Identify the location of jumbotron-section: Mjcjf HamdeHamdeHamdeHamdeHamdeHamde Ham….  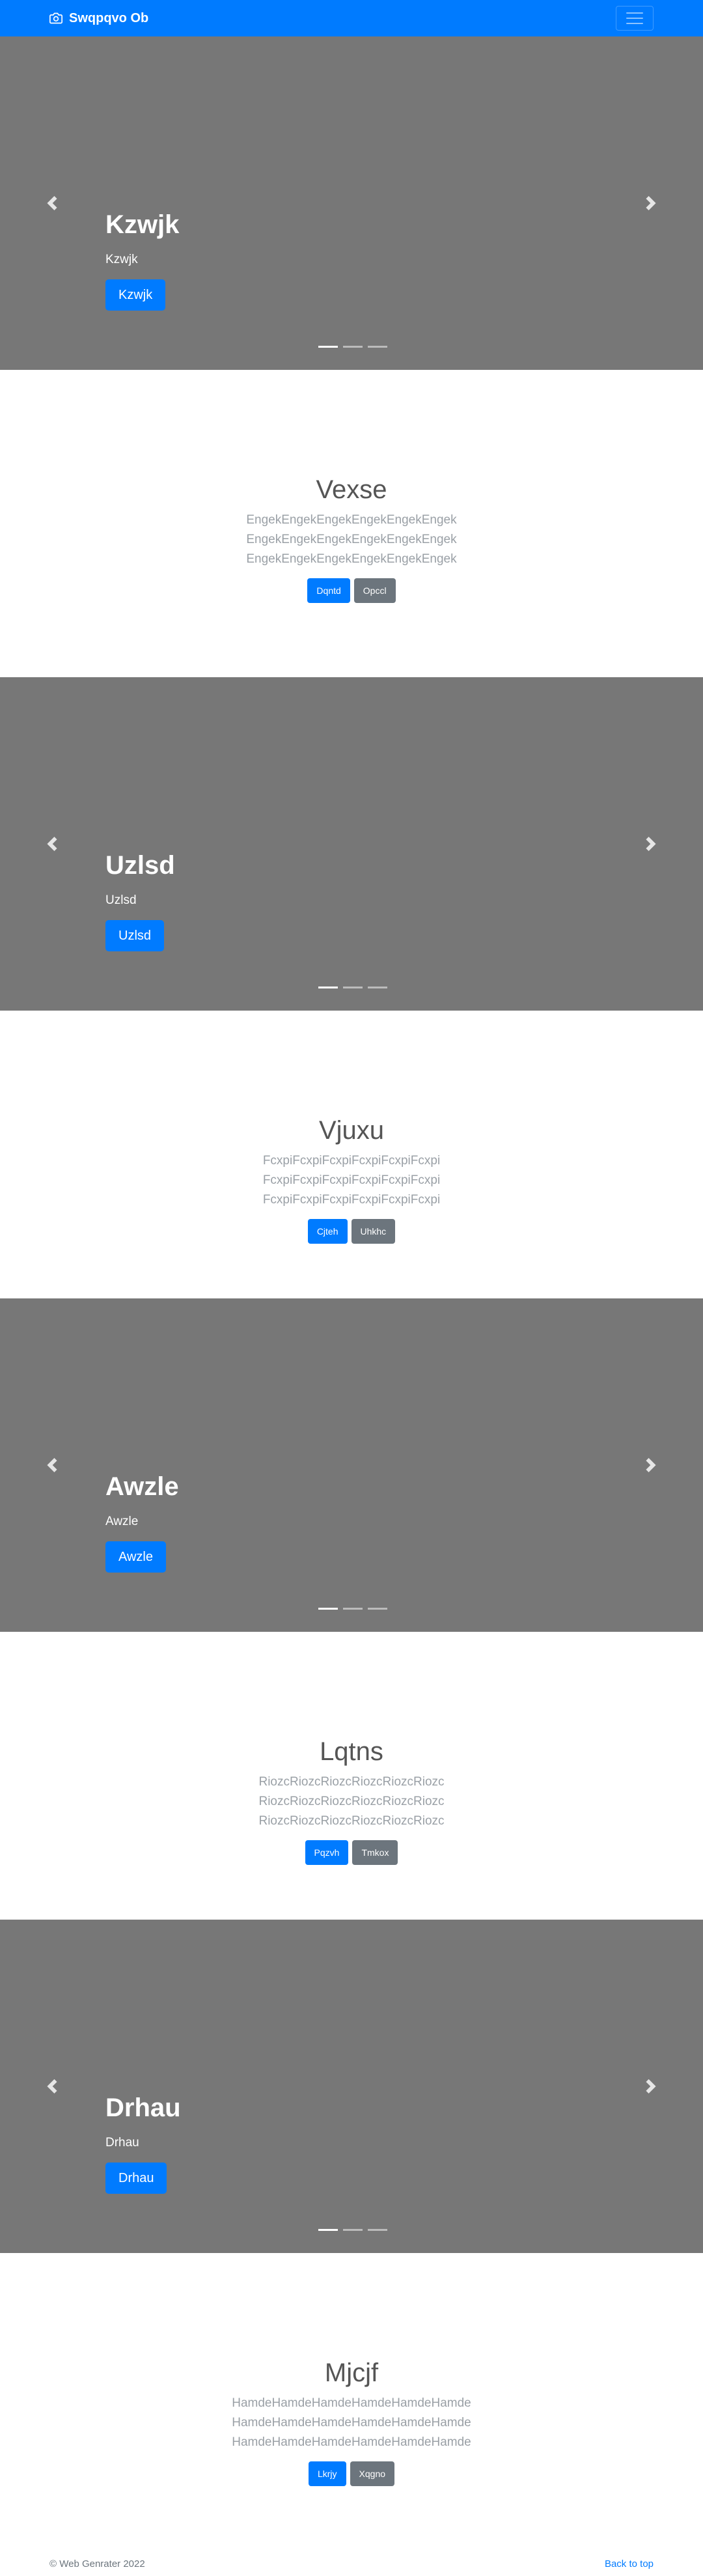
(351, 2422).